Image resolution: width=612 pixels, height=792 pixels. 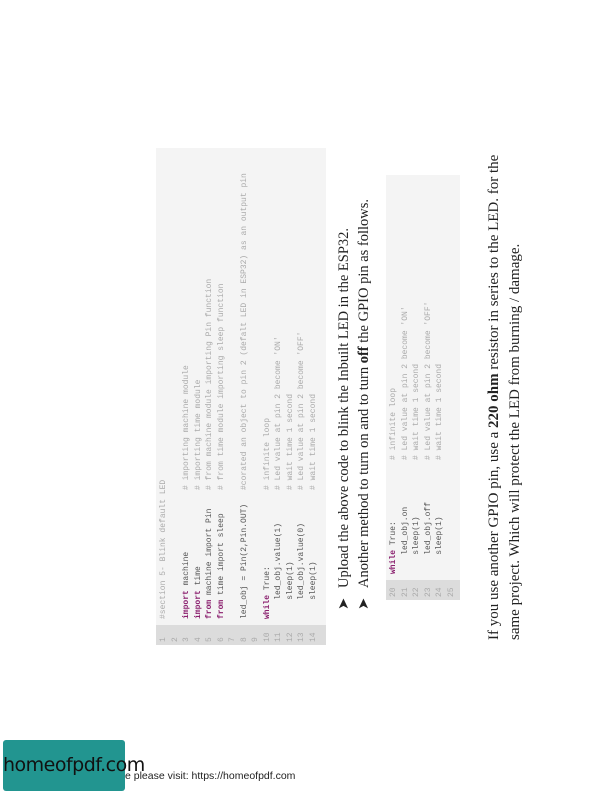 What do you see at coordinates (255, 639) in the screenshot?
I see `line-number: 9` at bounding box center [255, 639].